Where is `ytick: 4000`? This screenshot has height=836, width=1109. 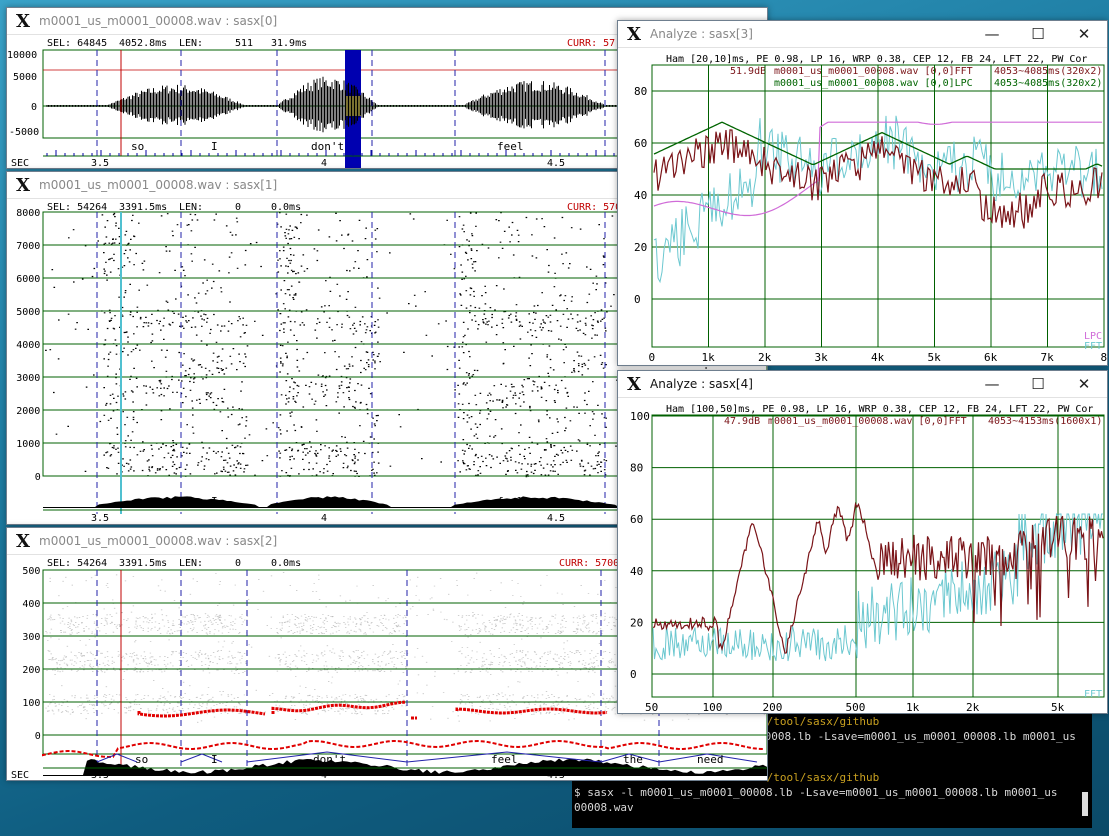
ytick: 4000 is located at coordinates (28, 345).